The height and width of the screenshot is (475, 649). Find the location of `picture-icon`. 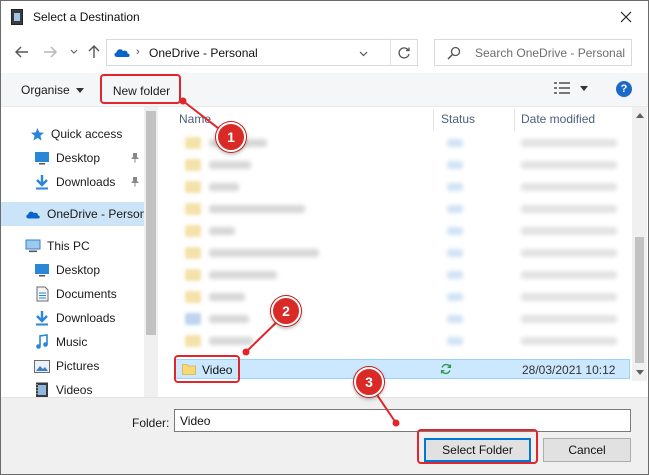

picture-icon is located at coordinates (42, 366).